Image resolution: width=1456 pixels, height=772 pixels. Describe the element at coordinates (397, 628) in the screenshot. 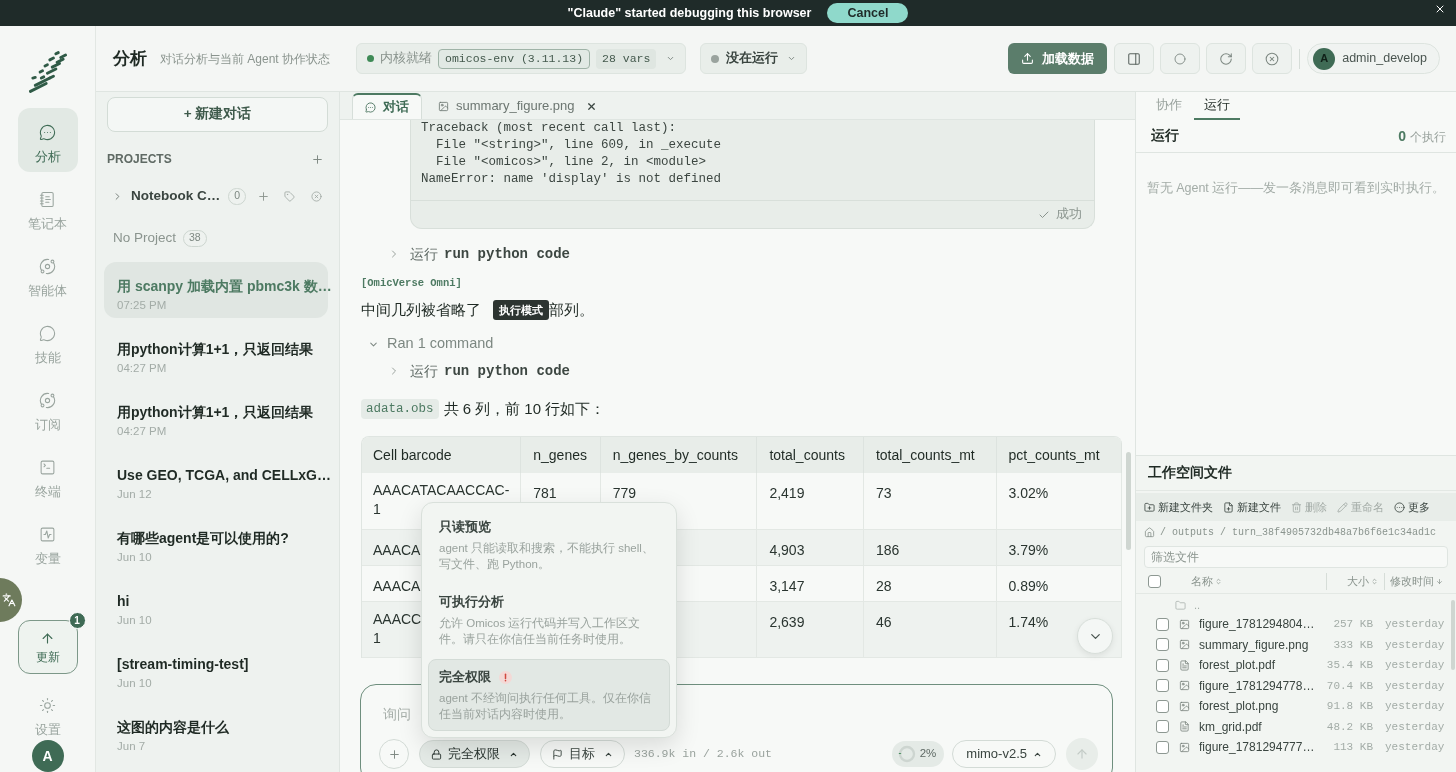

I see `table-cell: AAACC 1` at that location.